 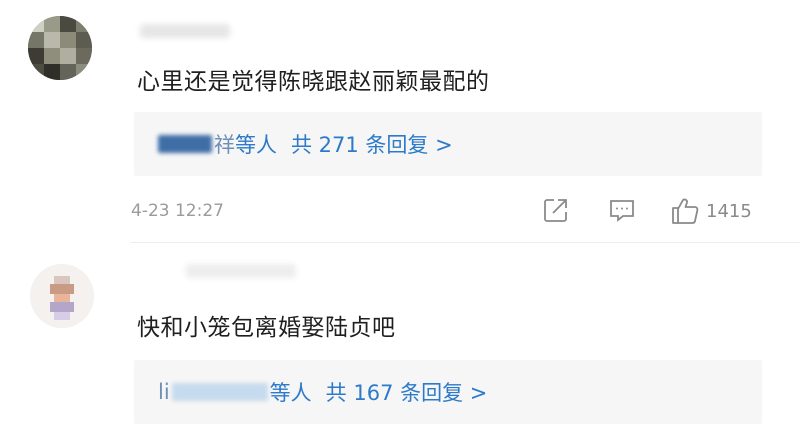 What do you see at coordinates (372, 144) in the screenshot?
I see `replies-count-link: 共 271 条回复 >` at bounding box center [372, 144].